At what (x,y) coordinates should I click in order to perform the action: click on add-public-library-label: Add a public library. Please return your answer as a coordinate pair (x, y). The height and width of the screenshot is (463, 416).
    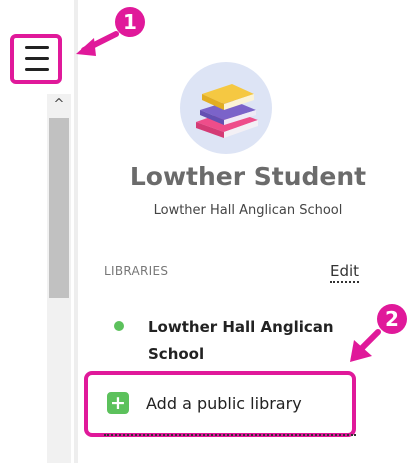
    Looking at the image, I should click on (224, 403).